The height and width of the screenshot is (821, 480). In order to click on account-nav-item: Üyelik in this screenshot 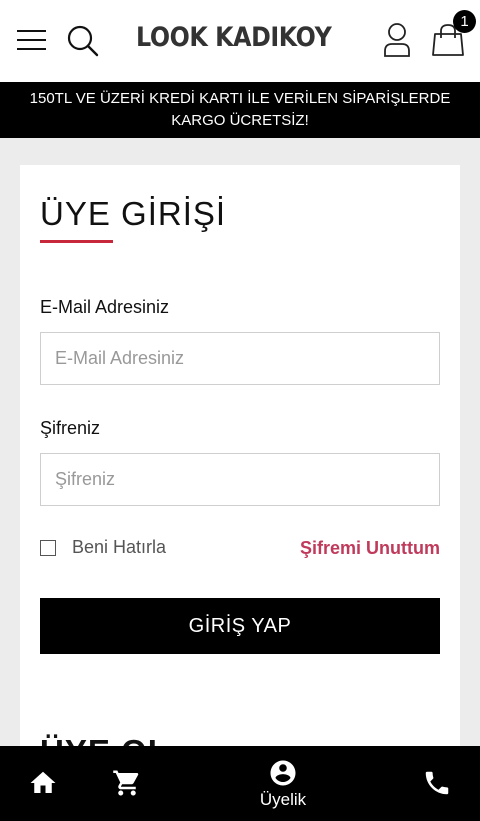, I will do `click(283, 787)`.